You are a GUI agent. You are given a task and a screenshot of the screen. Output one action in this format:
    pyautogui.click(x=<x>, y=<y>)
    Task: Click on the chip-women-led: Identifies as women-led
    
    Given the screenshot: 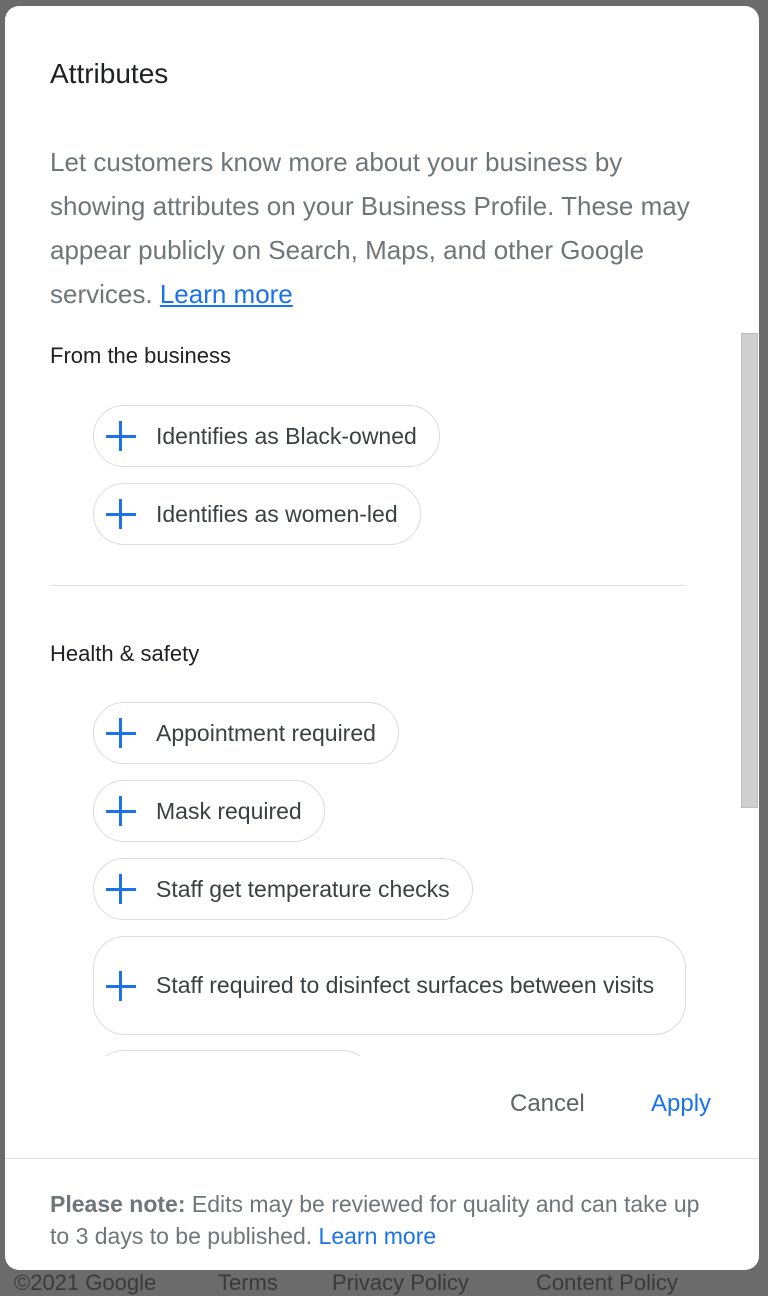 What is the action you would take?
    pyautogui.click(x=257, y=514)
    